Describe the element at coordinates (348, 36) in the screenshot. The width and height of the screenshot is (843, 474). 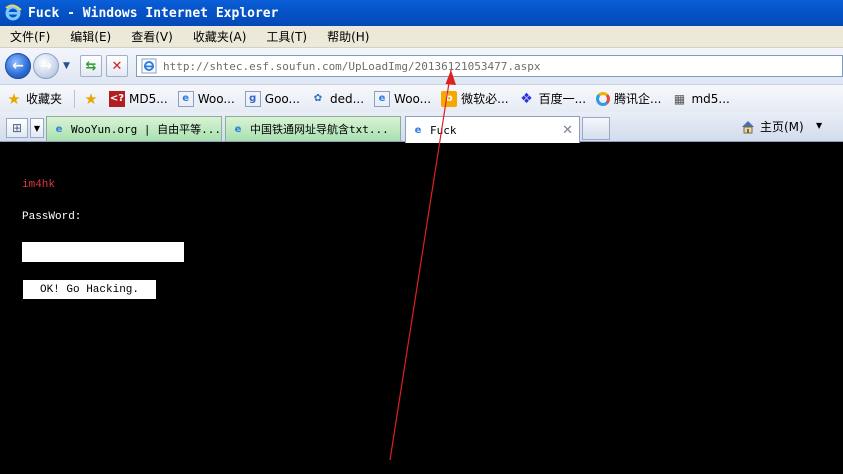
I see `menu-help: 帮助(H)` at that location.